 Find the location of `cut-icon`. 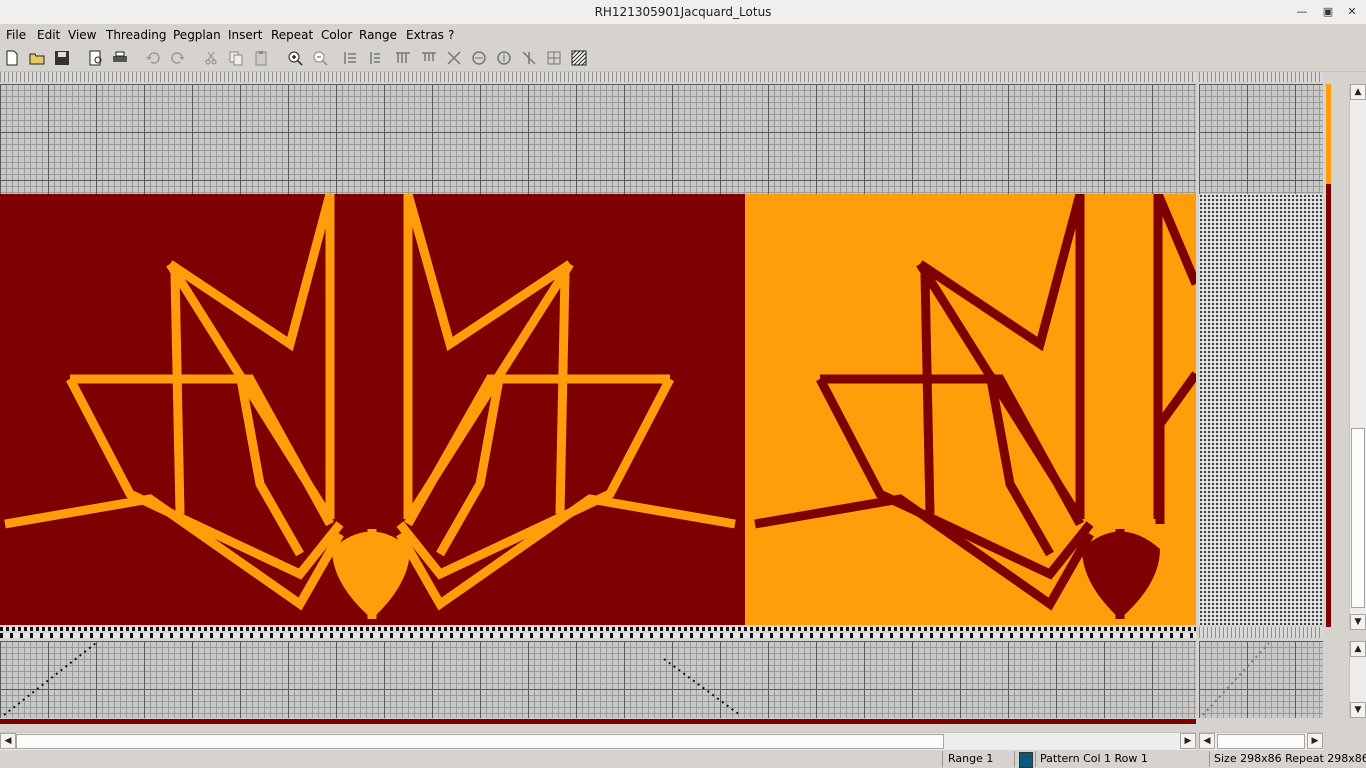

cut-icon is located at coordinates (211, 58).